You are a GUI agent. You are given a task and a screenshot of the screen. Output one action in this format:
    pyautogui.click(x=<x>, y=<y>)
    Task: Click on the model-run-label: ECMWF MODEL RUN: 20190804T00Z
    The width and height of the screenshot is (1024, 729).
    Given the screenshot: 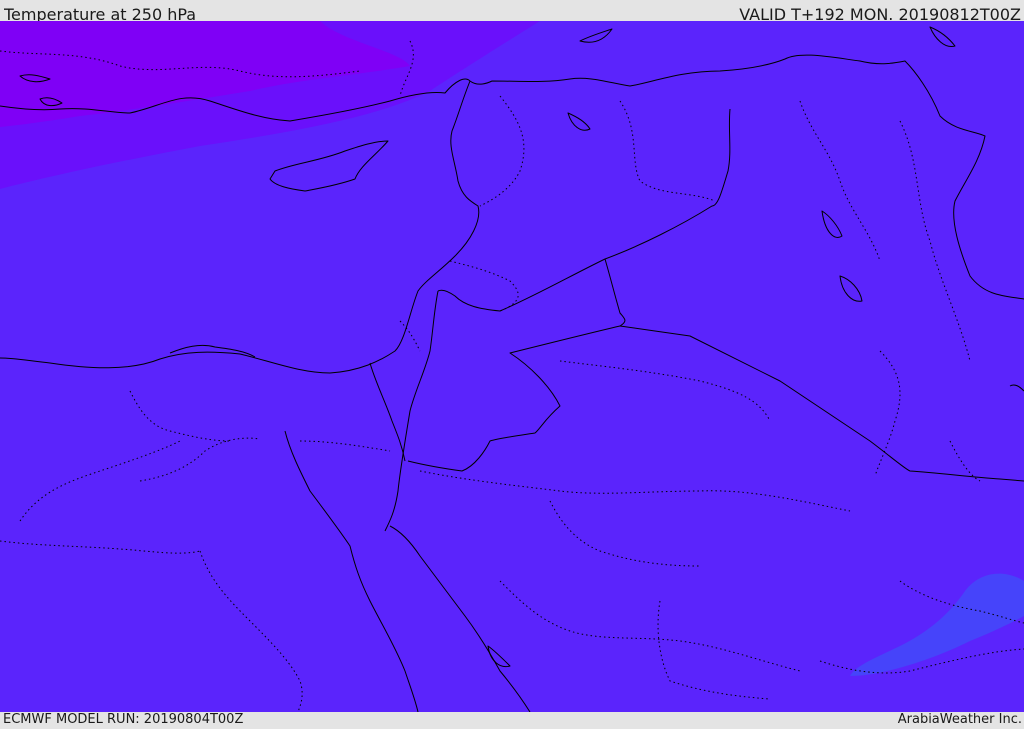 What is the action you would take?
    pyautogui.click(x=123, y=719)
    